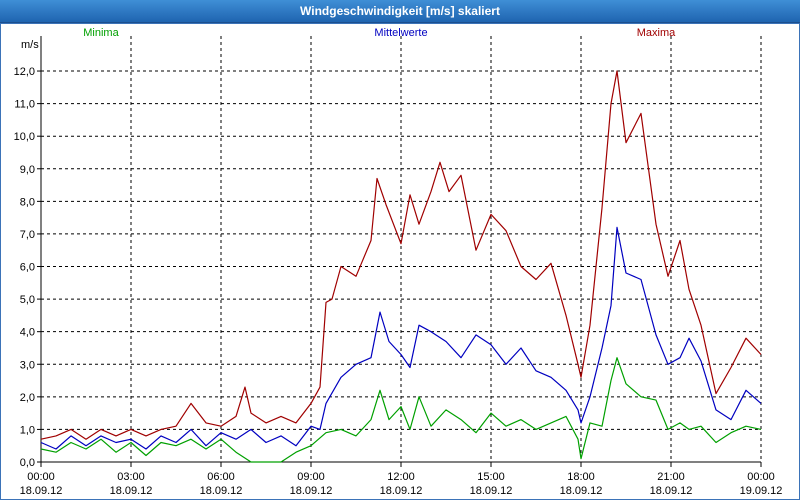 This screenshot has width=800, height=500. Describe the element at coordinates (491, 477) in the screenshot. I see `x-tick-label-time: 15:00` at that location.